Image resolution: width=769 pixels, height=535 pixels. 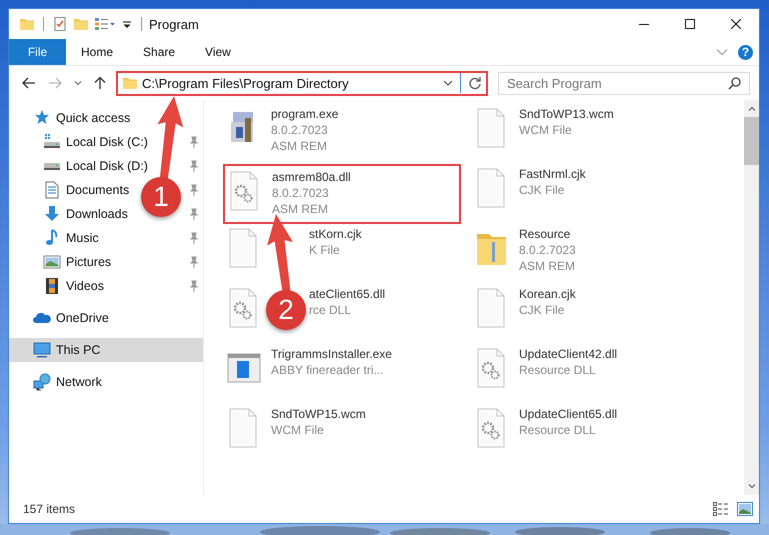 I want to click on ribbon-tab: Share, so click(x=159, y=52).